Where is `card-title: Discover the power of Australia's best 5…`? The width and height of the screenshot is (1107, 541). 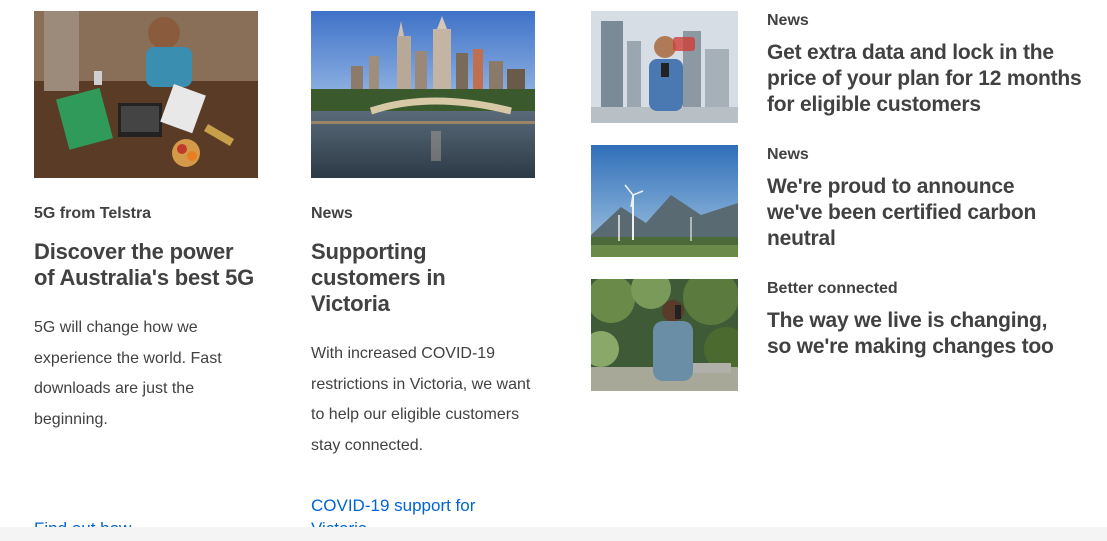 card-title: Discover the power of Australia's best 5… is located at coordinates (146, 265).